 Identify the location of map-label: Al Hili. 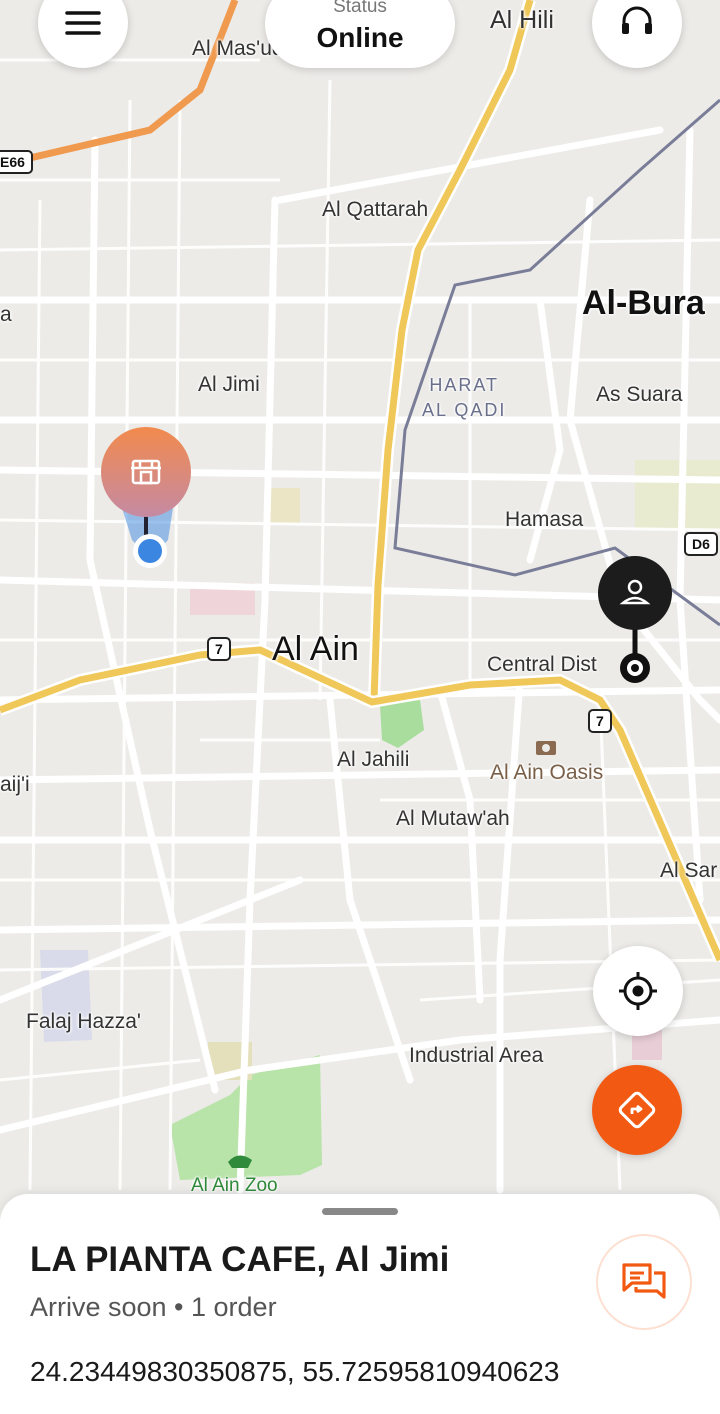
(522, 20).